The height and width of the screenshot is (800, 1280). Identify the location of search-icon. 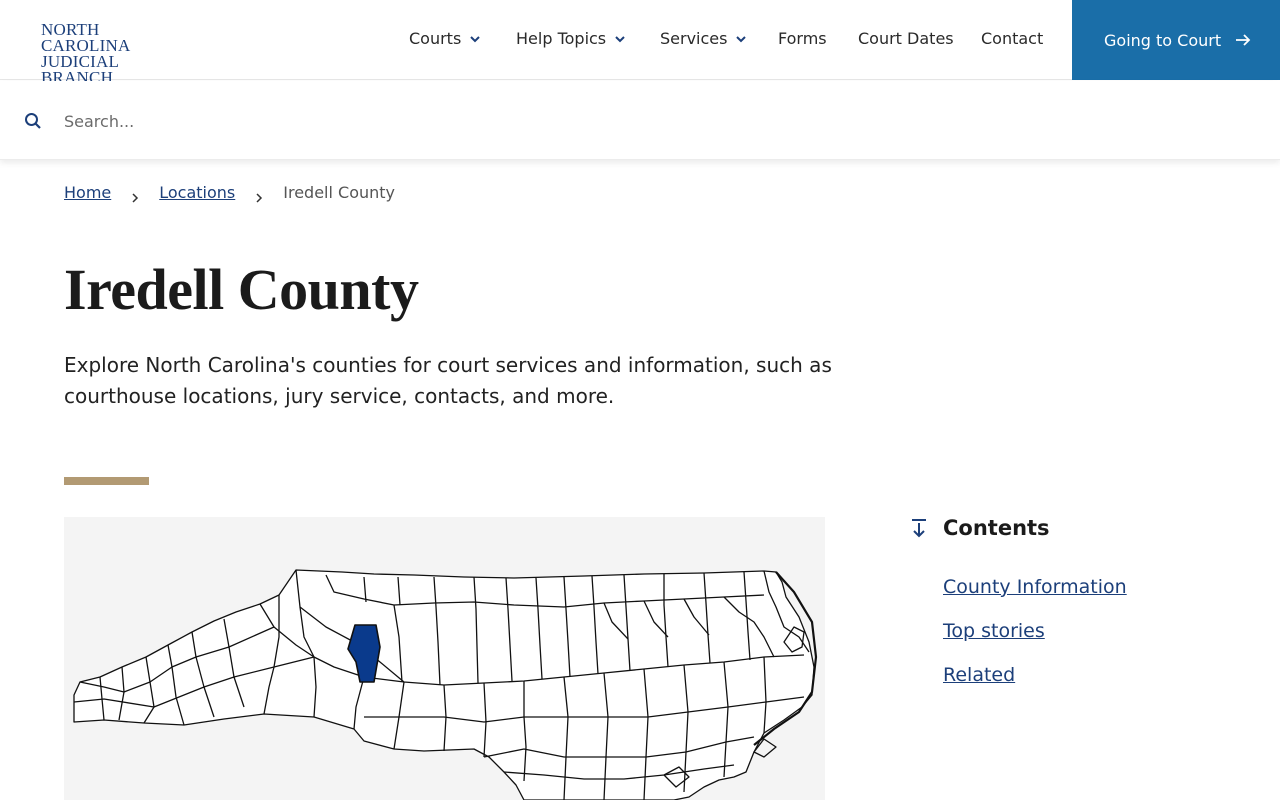
(33, 121).